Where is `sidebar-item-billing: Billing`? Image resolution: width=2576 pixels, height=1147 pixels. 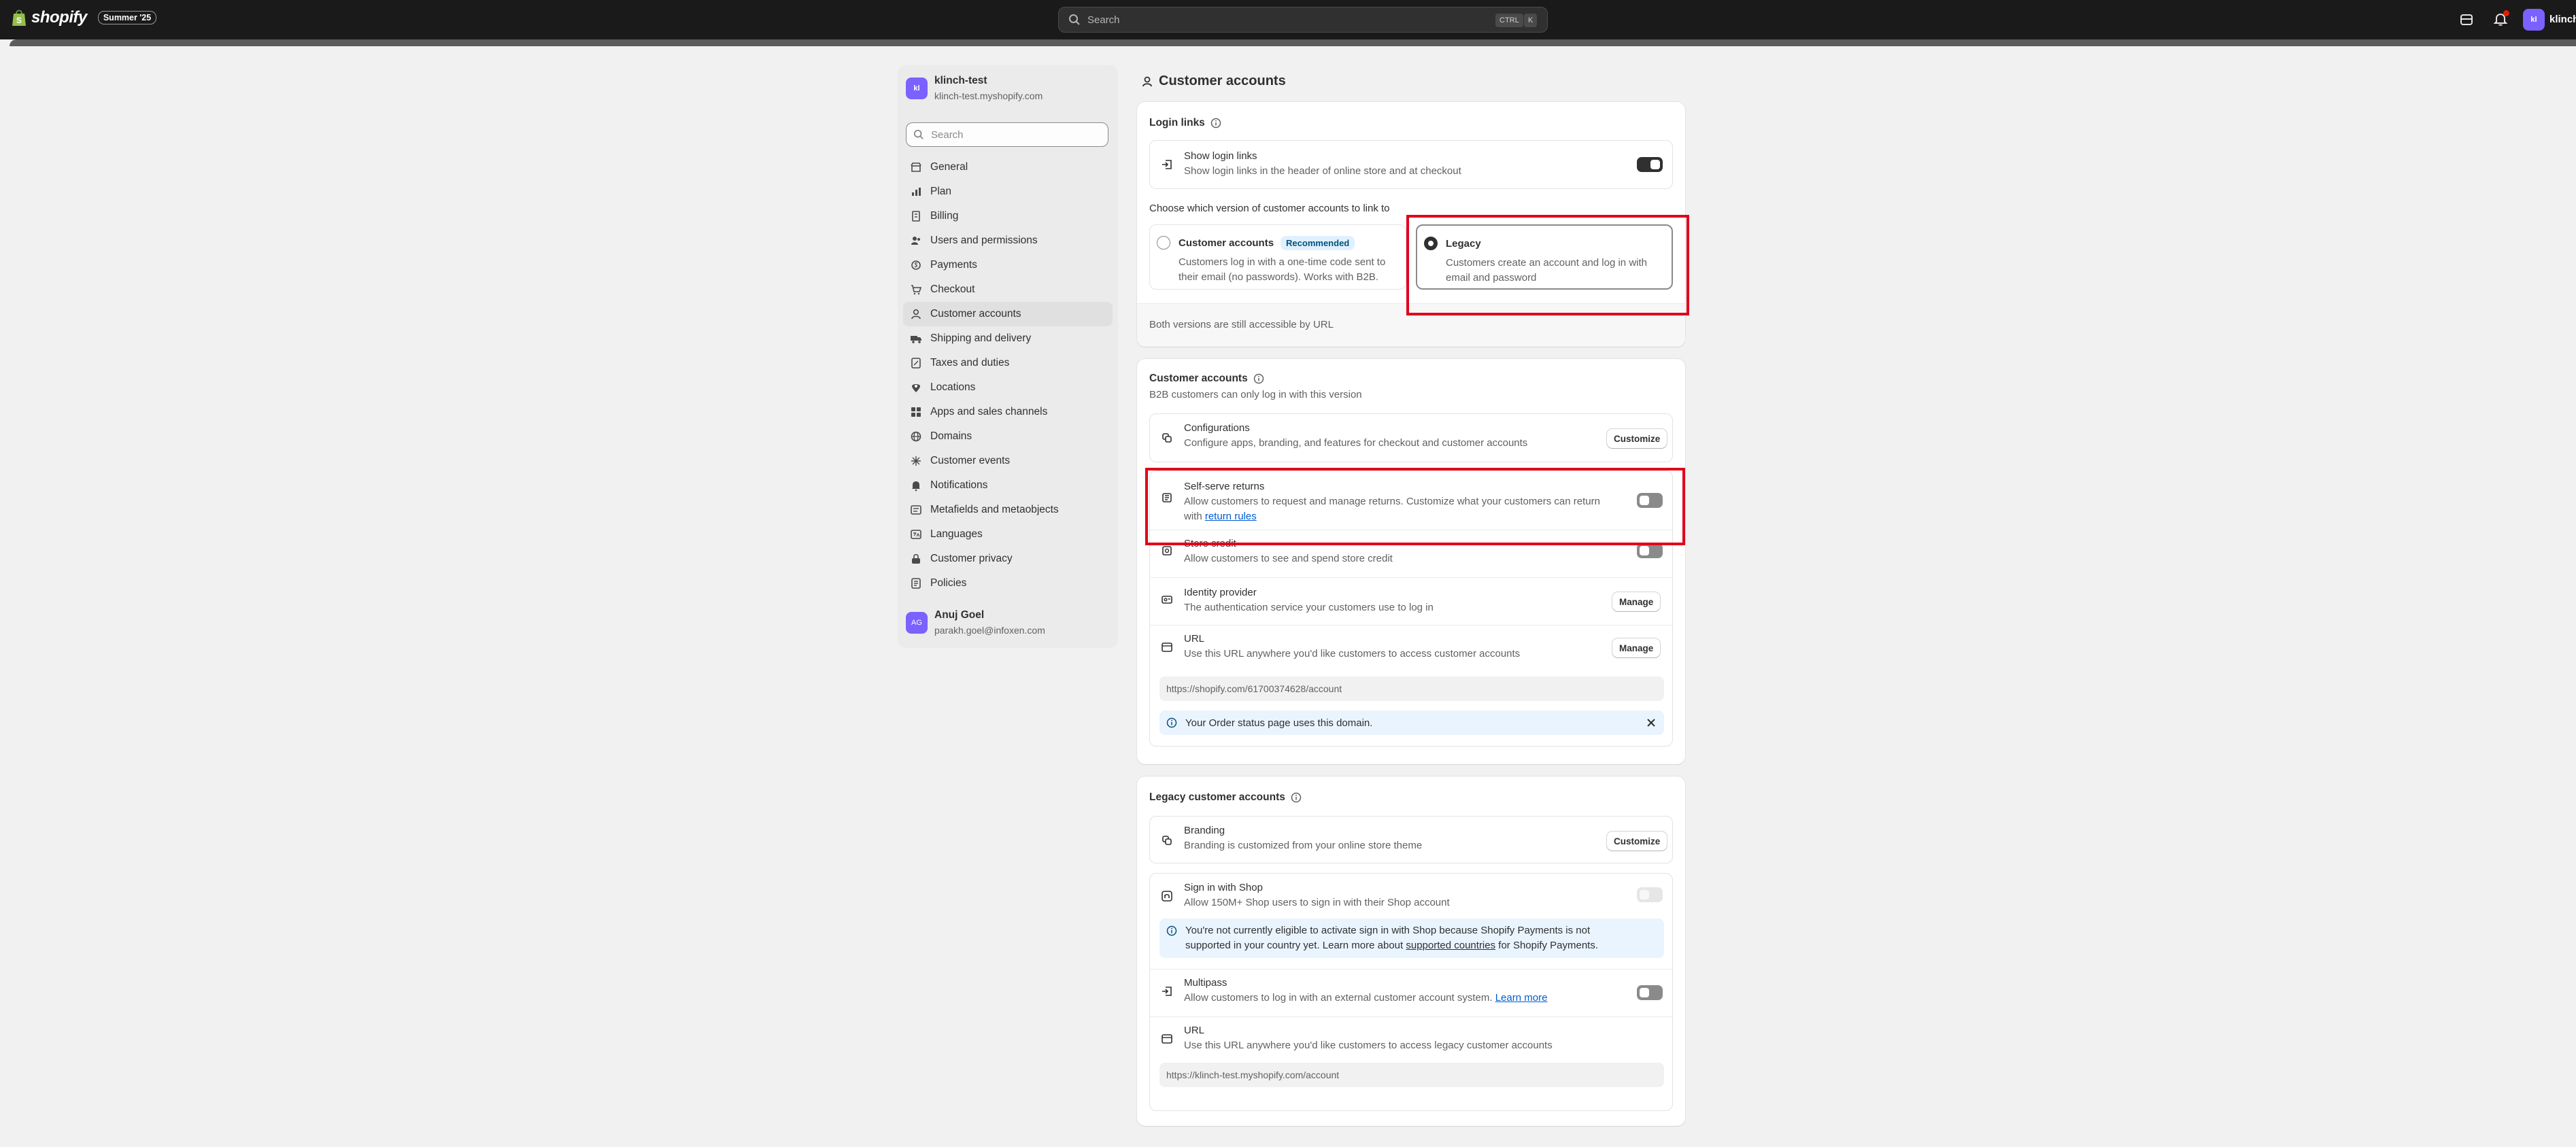
sidebar-item-billing: Billing is located at coordinates (1008, 216).